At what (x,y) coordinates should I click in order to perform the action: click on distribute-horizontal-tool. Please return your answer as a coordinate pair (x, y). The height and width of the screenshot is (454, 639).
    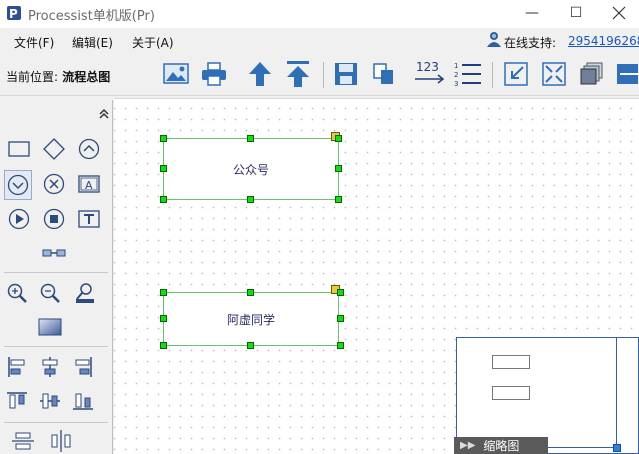
    Looking at the image, I should click on (61, 441).